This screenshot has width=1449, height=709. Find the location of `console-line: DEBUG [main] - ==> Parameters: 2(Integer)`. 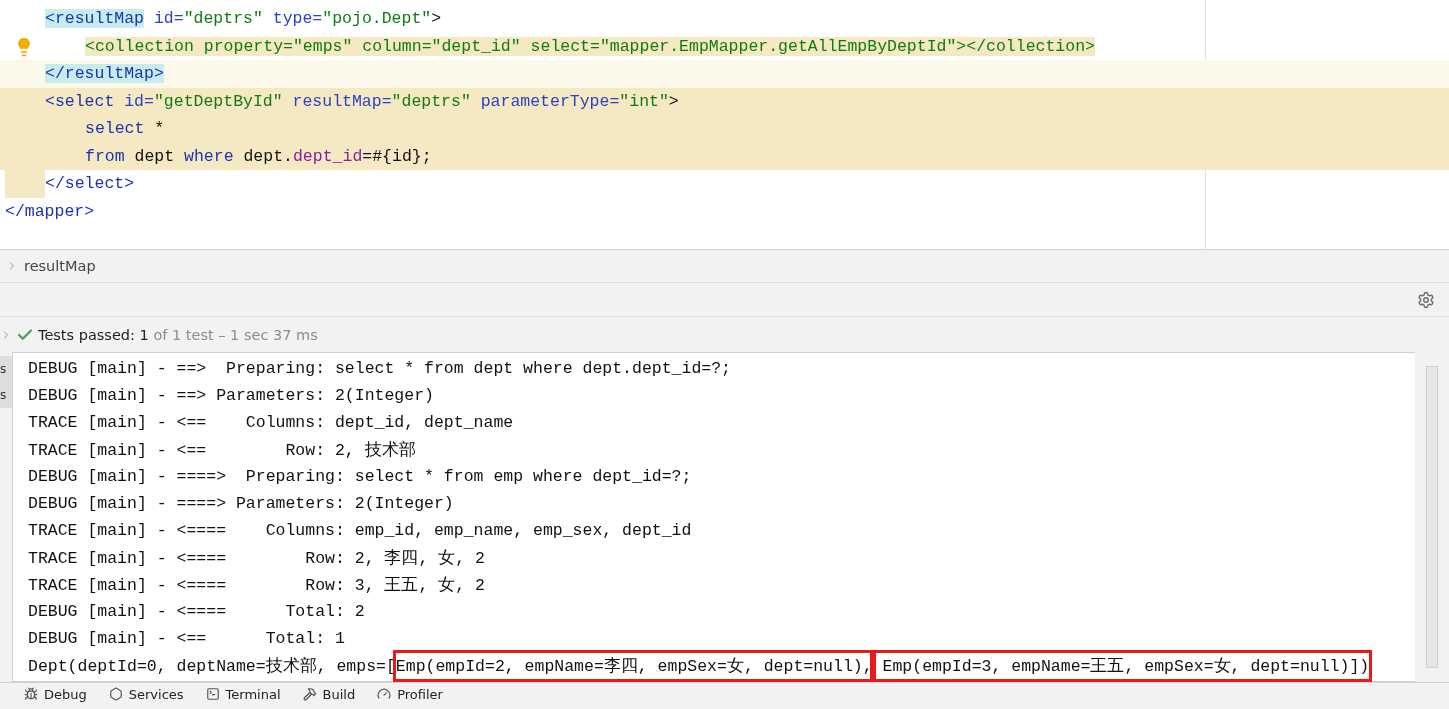

console-line: DEBUG [main] - ==> Parameters: 2(Integer) is located at coordinates (231, 395).